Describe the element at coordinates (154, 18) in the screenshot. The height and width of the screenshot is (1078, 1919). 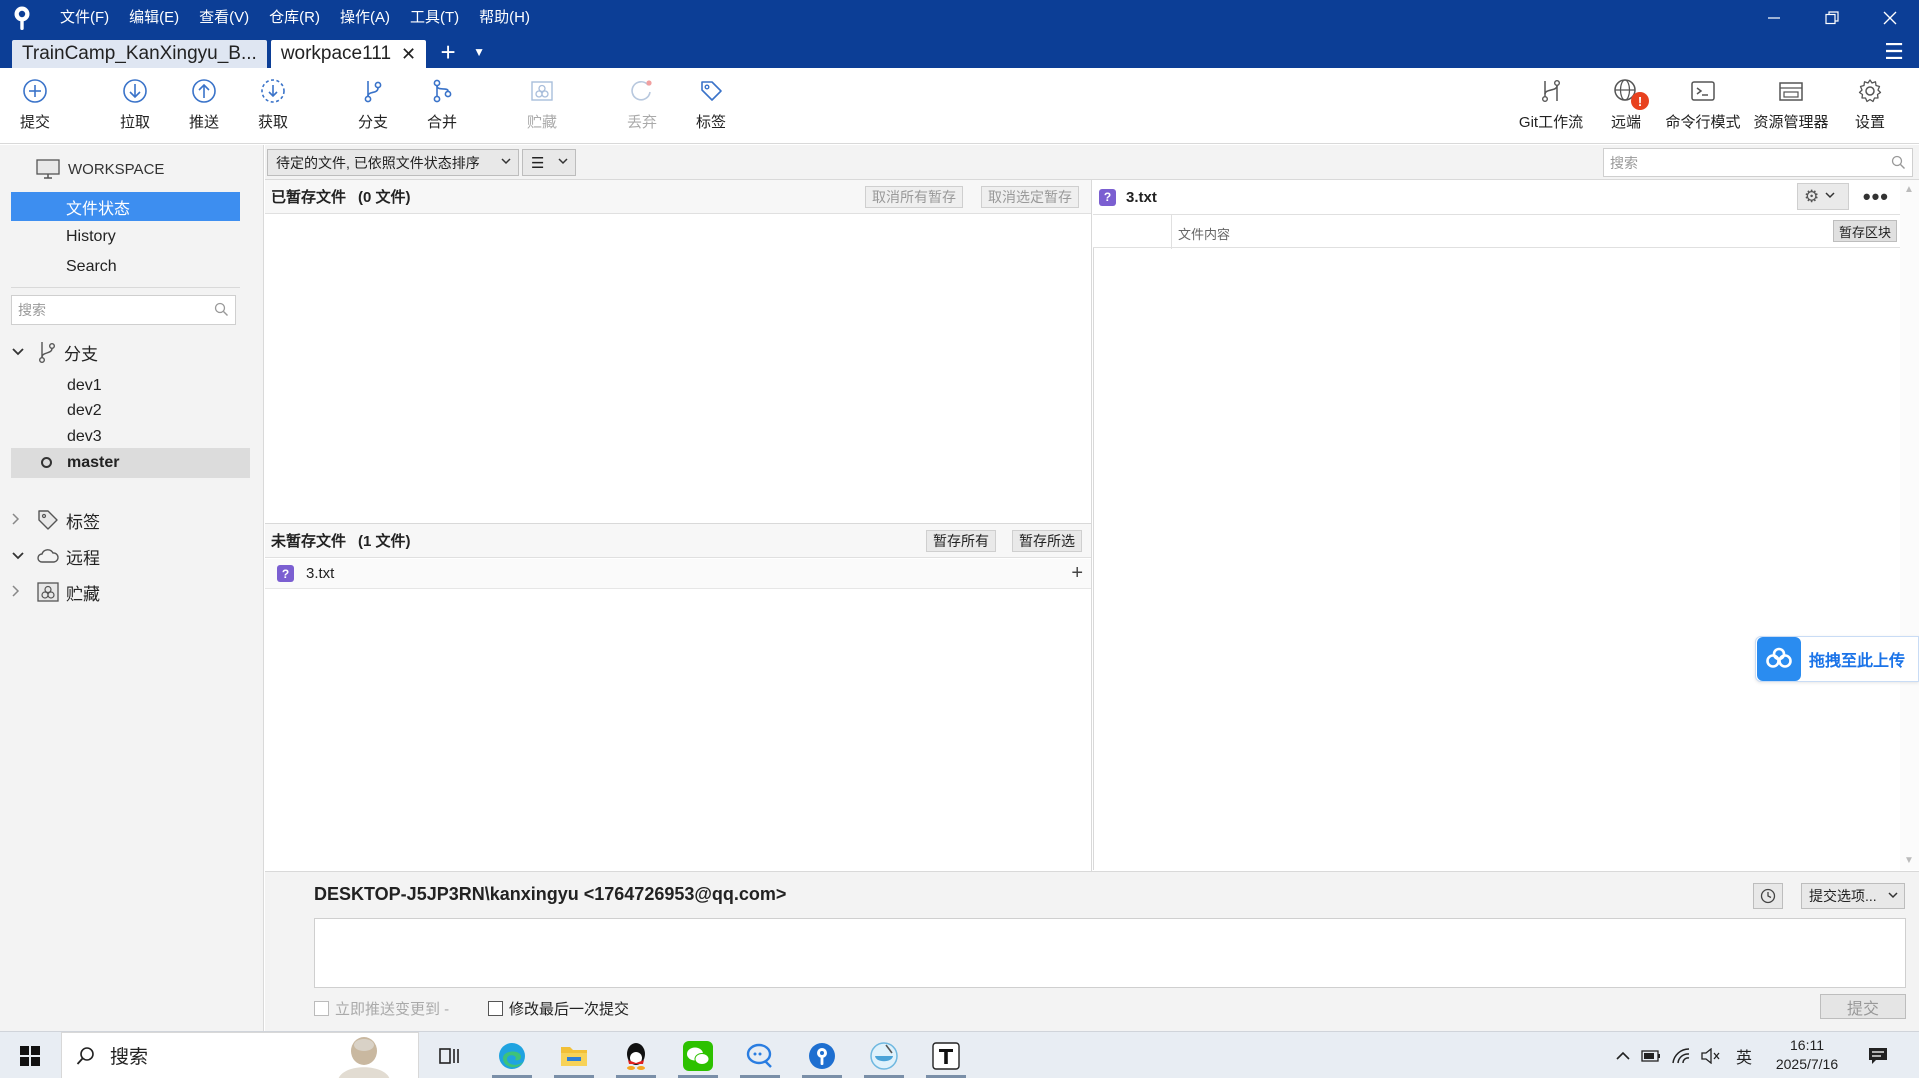
I see `menu-edit: 编辑(E)` at that location.